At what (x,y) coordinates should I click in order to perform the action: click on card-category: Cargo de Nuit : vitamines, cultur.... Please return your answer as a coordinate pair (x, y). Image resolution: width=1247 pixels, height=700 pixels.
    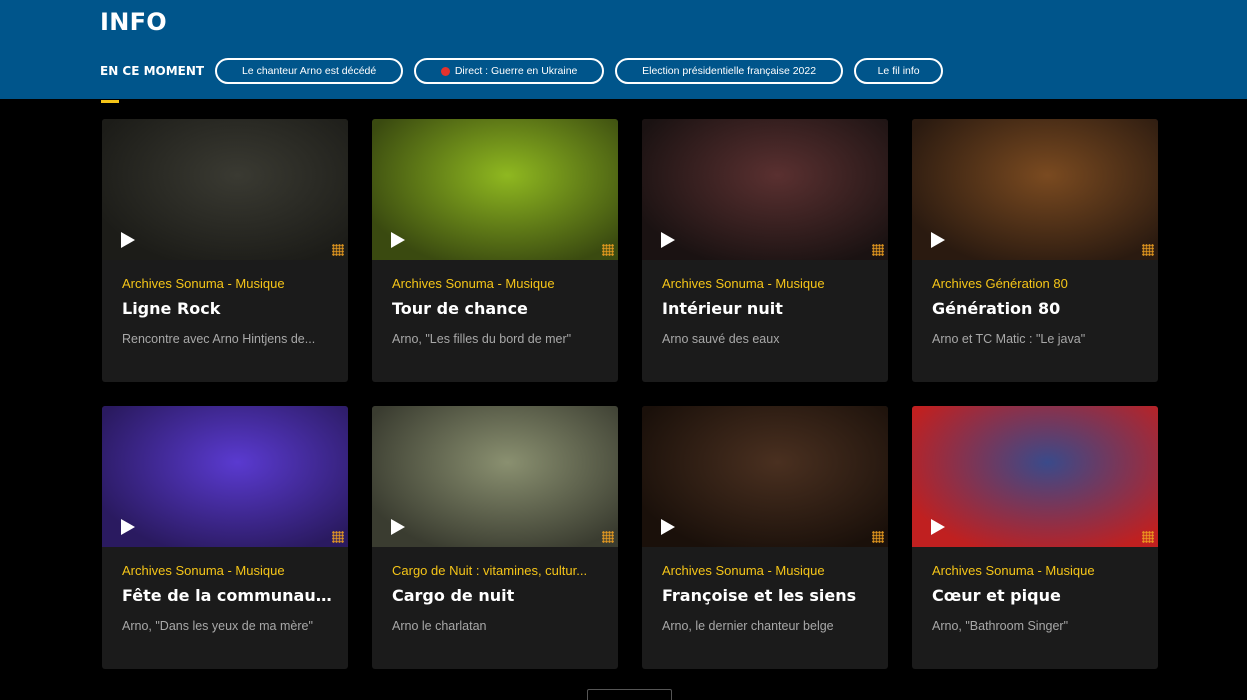
    Looking at the image, I should click on (497, 570).